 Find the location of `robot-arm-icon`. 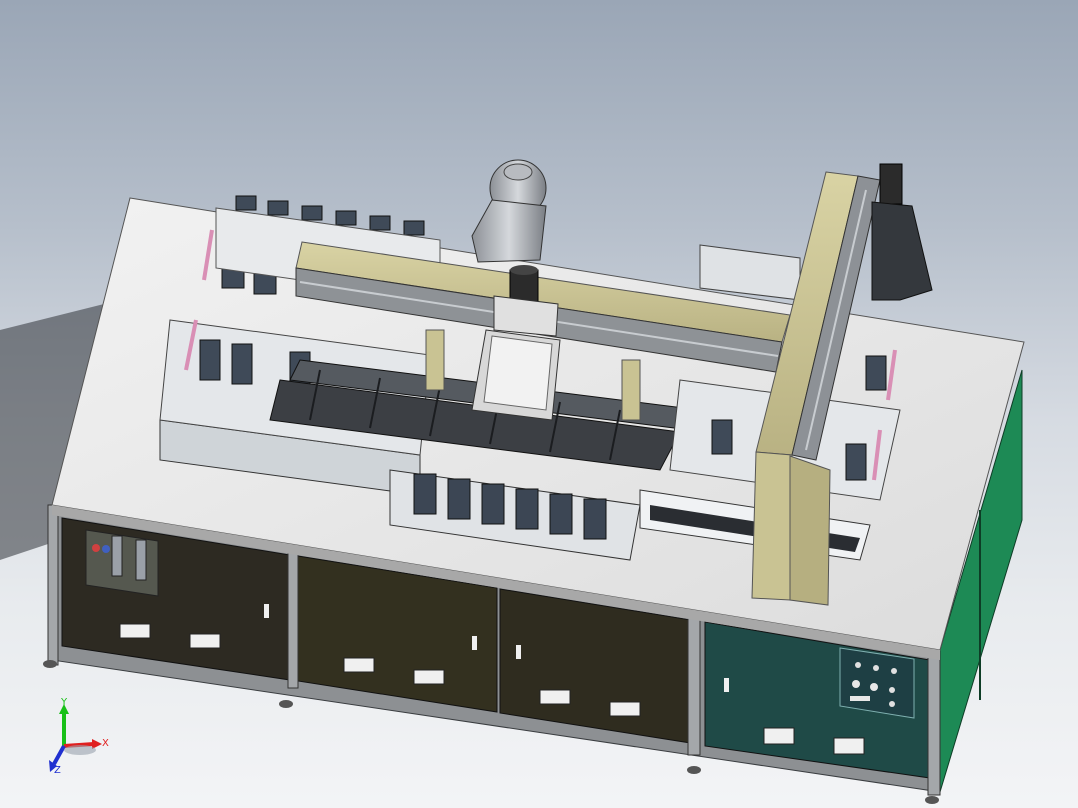

robot-arm-icon is located at coordinates (509, 211).